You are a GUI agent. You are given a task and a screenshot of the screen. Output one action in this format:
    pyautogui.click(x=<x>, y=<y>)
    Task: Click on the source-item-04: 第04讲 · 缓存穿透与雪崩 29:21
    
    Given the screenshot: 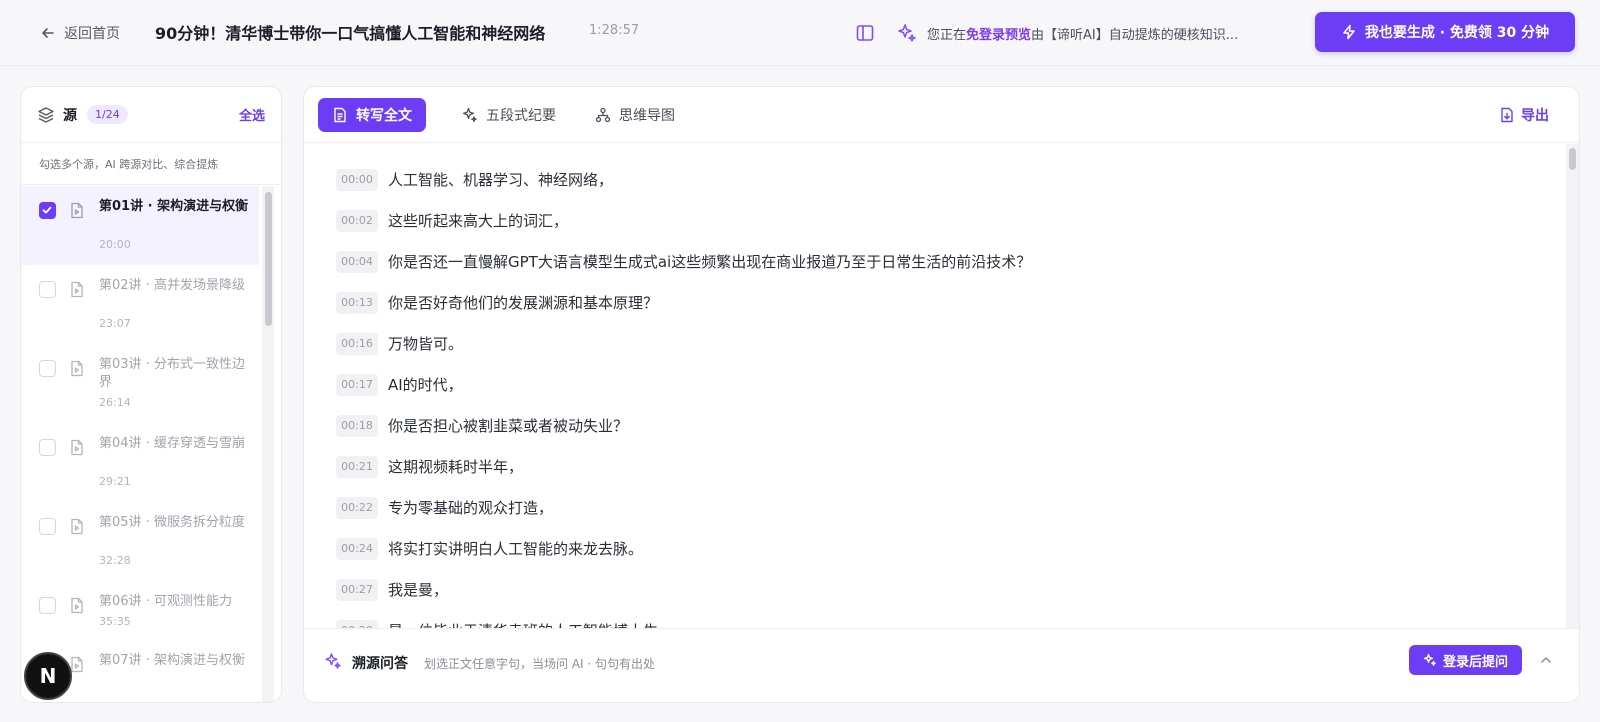 What is the action you would take?
    pyautogui.click(x=140, y=462)
    